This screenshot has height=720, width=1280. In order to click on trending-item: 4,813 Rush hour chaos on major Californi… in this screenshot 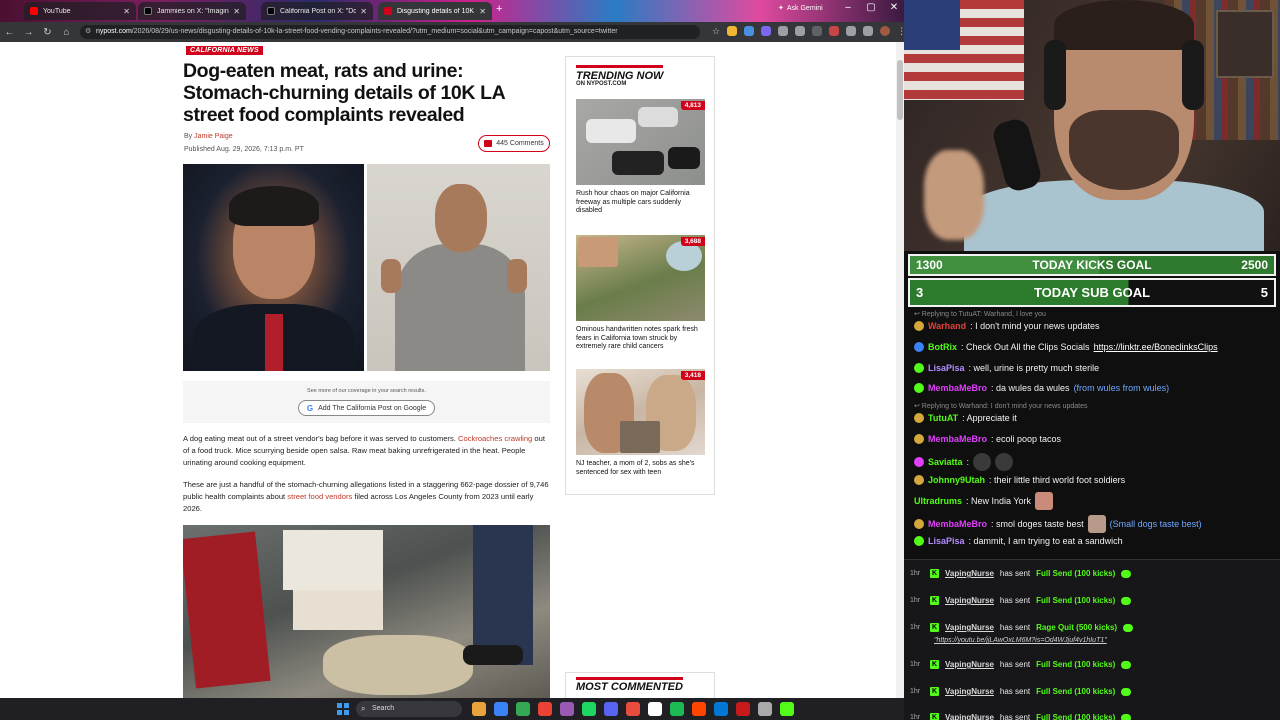, I will do `click(640, 157)`.